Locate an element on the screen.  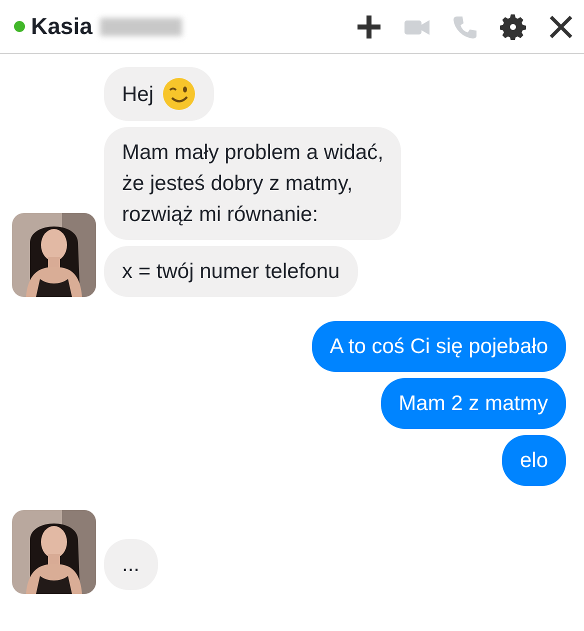
message-bubble: x = twój numer telefonu is located at coordinates (231, 271).